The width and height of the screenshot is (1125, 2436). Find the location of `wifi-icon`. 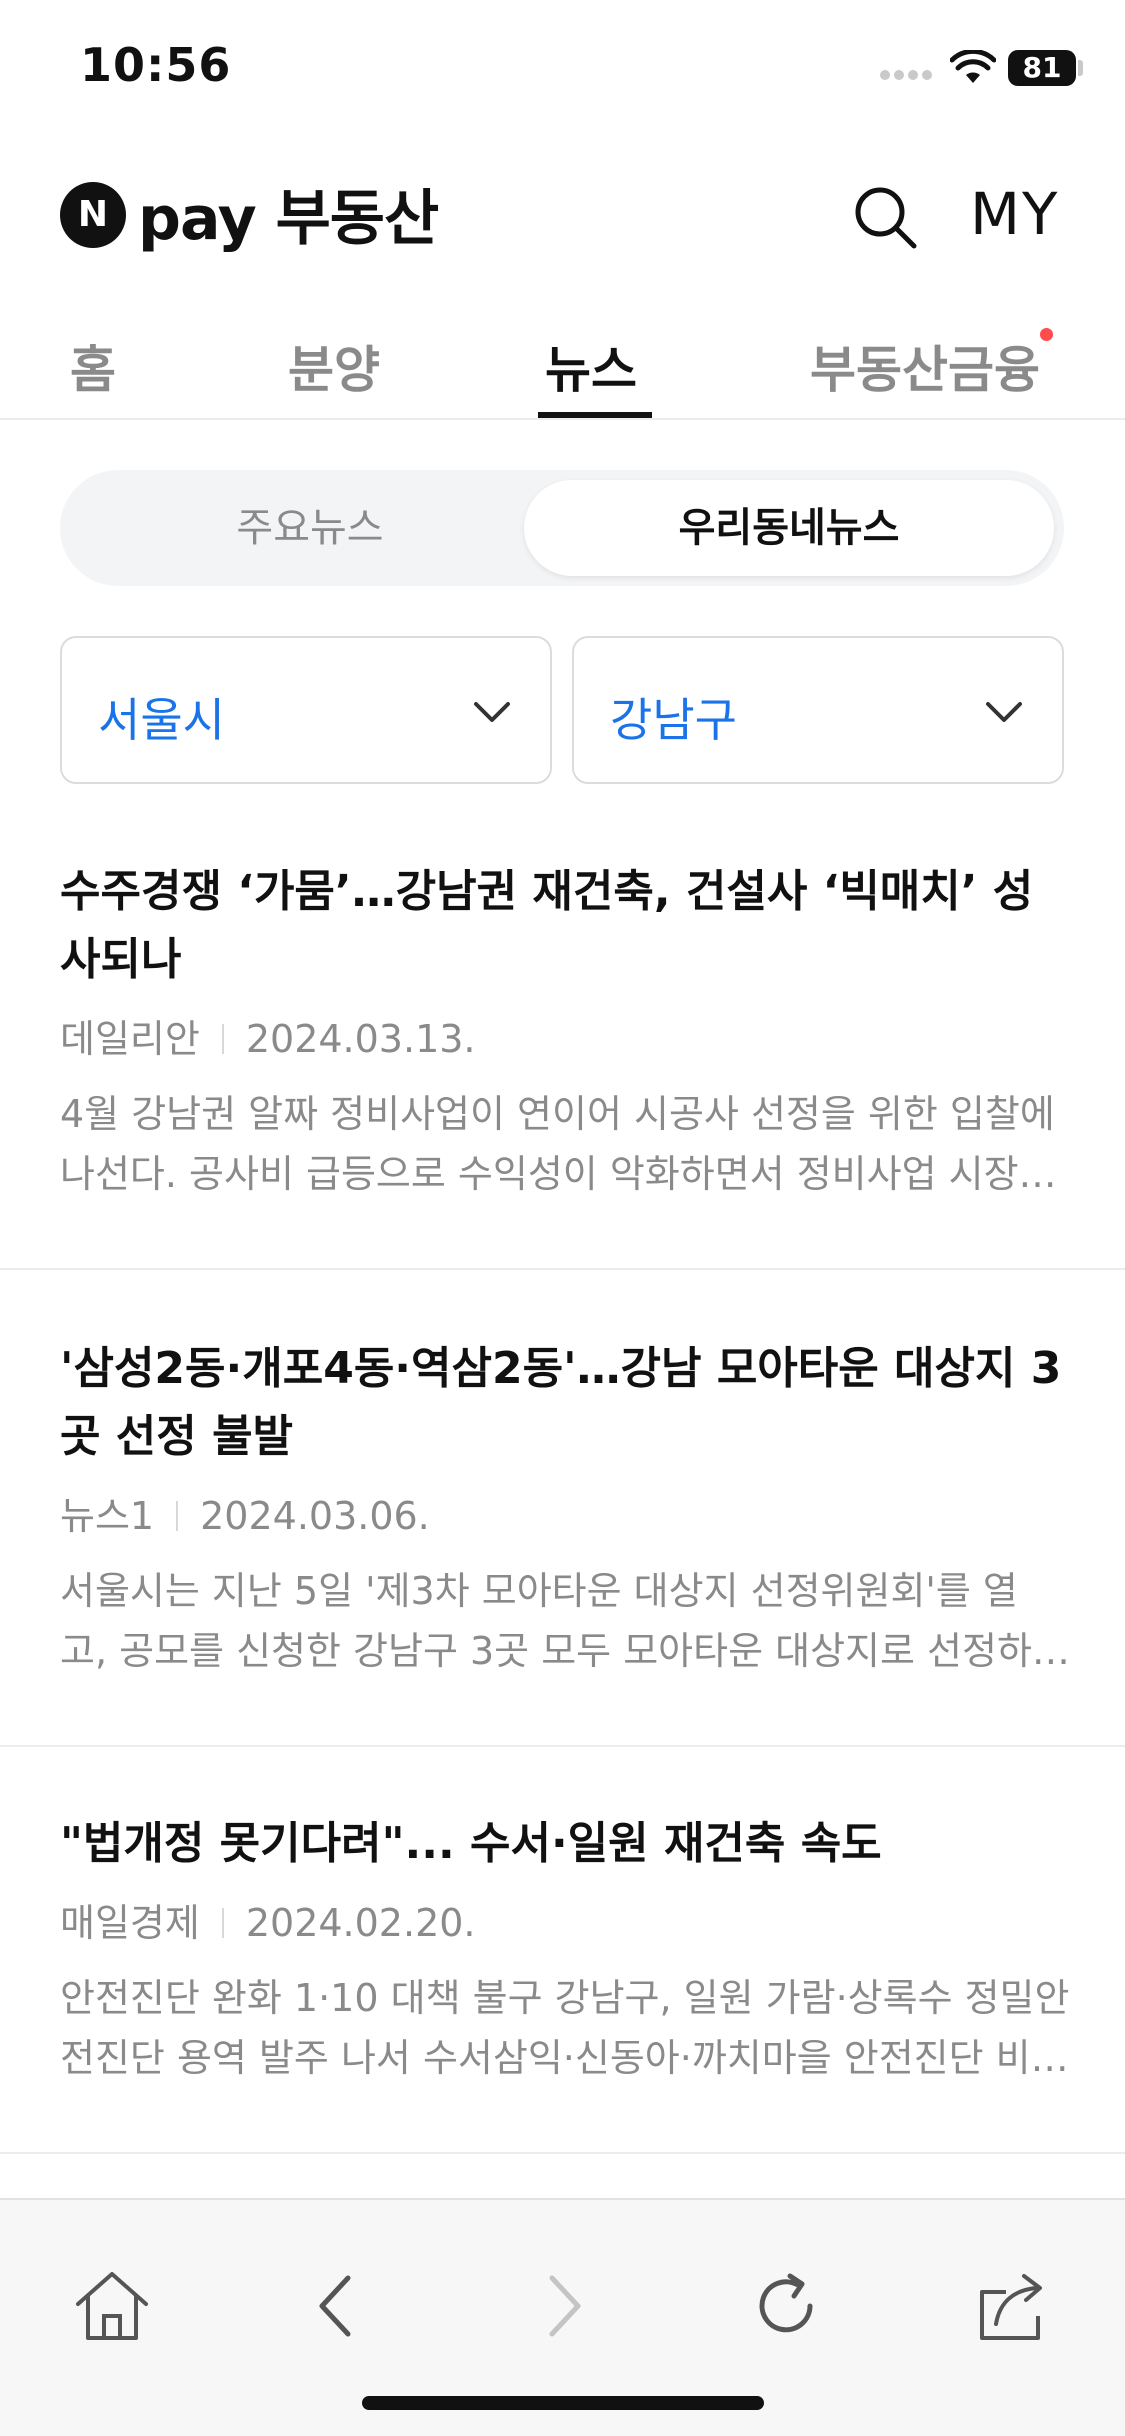

wifi-icon is located at coordinates (973, 66).